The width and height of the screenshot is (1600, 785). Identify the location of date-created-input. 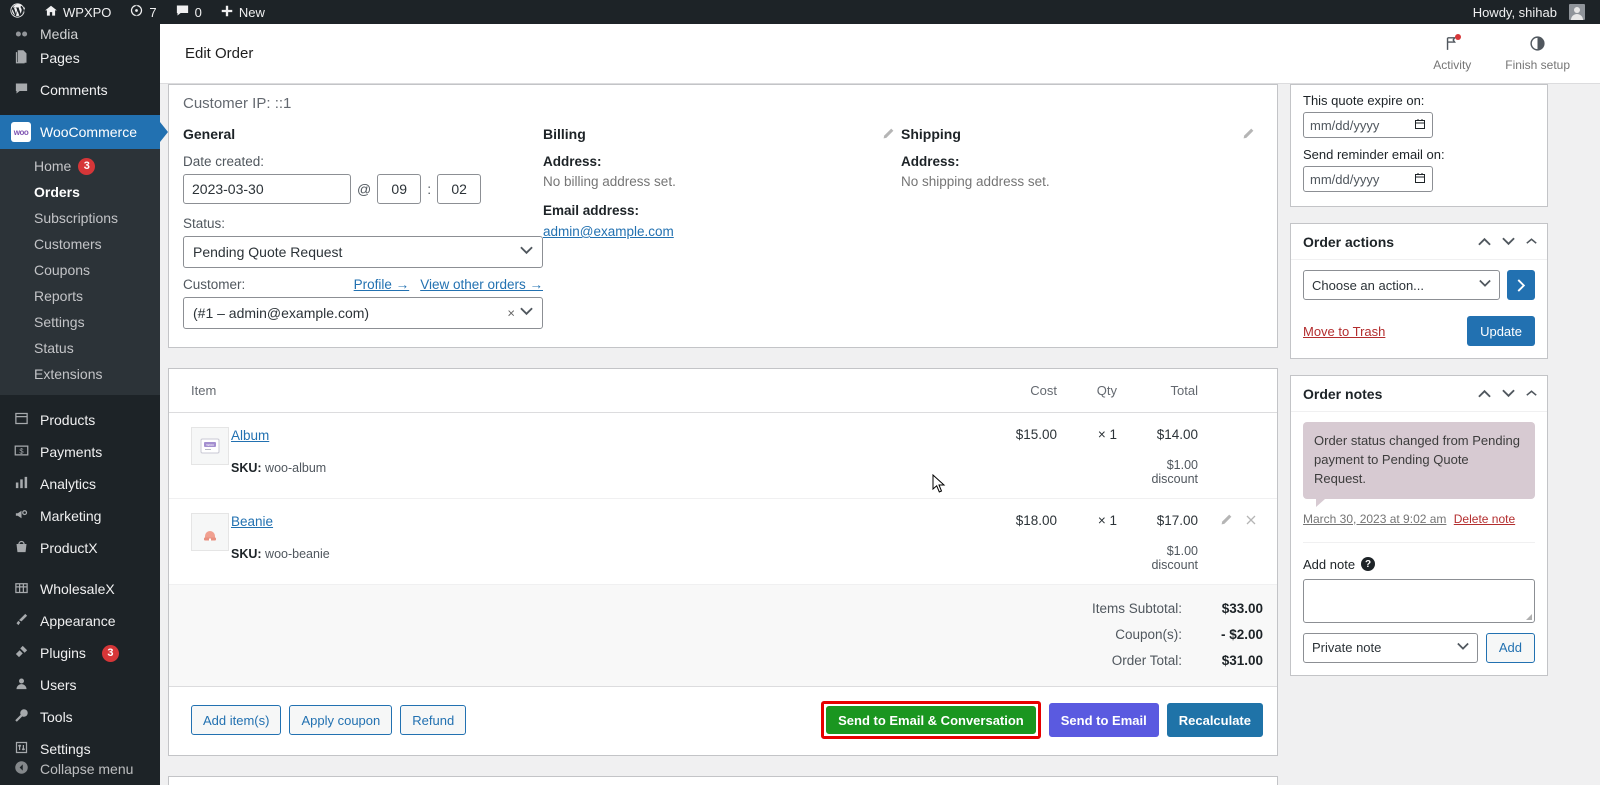
(267, 189).